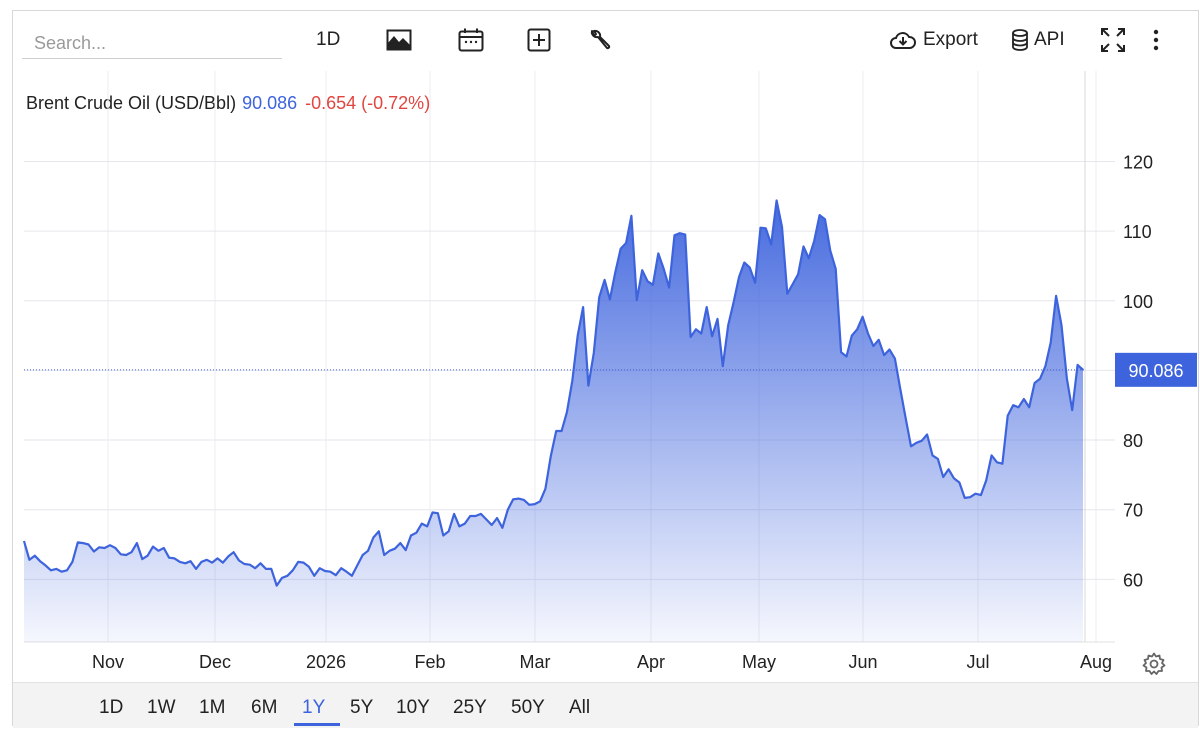 This screenshot has width=1200, height=736. Describe the element at coordinates (313, 708) in the screenshot. I see `range-tab-1y: 1Y` at that location.